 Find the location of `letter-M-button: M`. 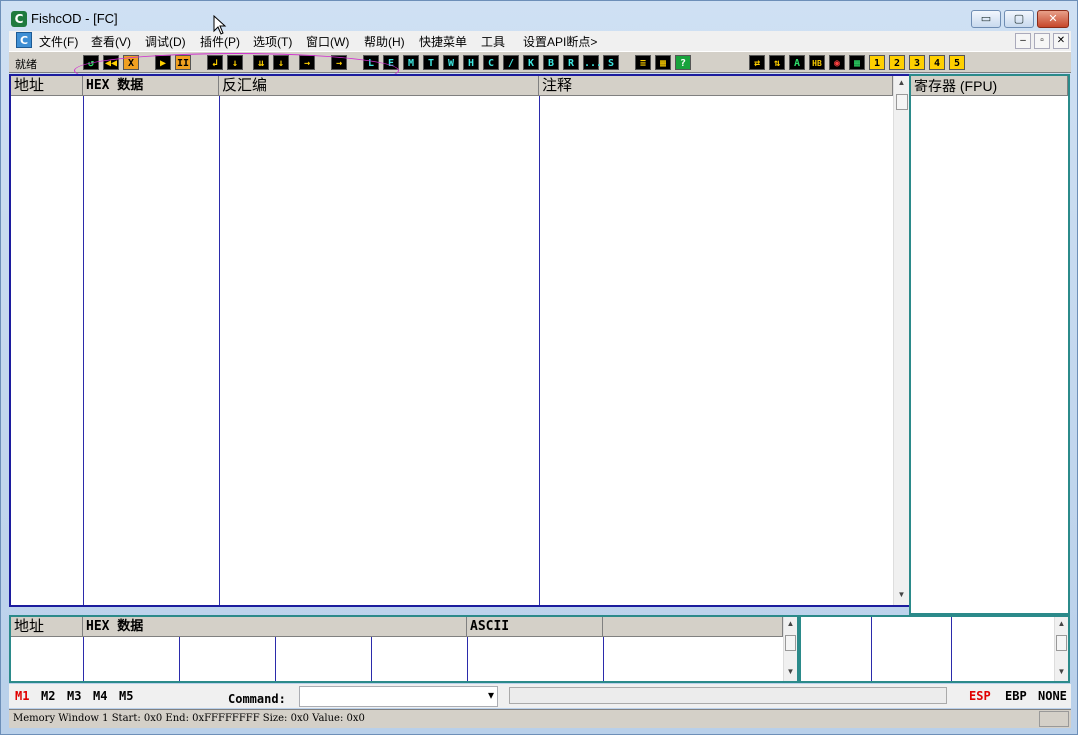

letter-M-button: M is located at coordinates (411, 62).